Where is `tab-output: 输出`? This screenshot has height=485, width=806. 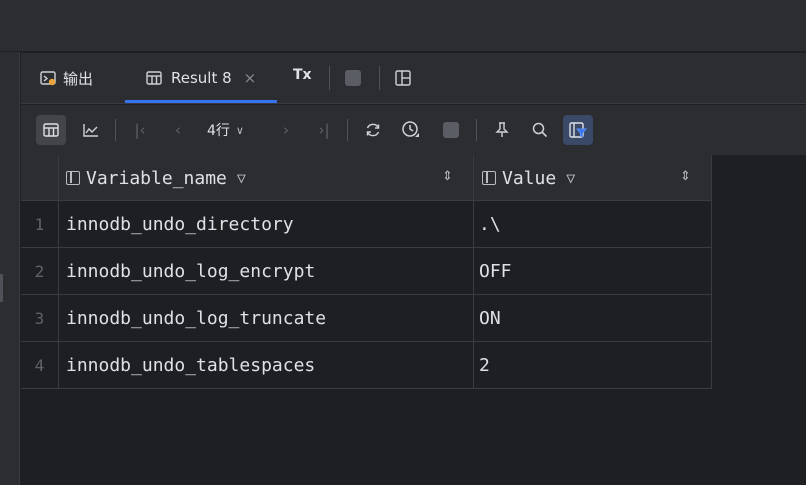
tab-output: 输出 is located at coordinates (66, 78).